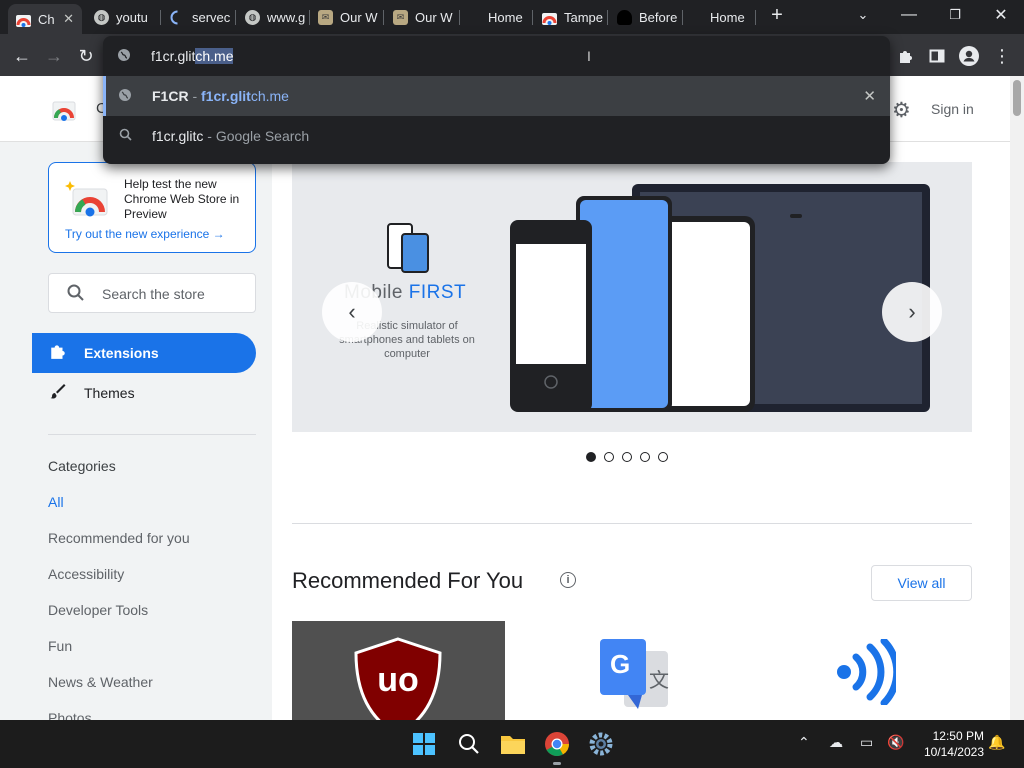  I want to click on notification-bell-icon: 🔔, so click(996, 742).